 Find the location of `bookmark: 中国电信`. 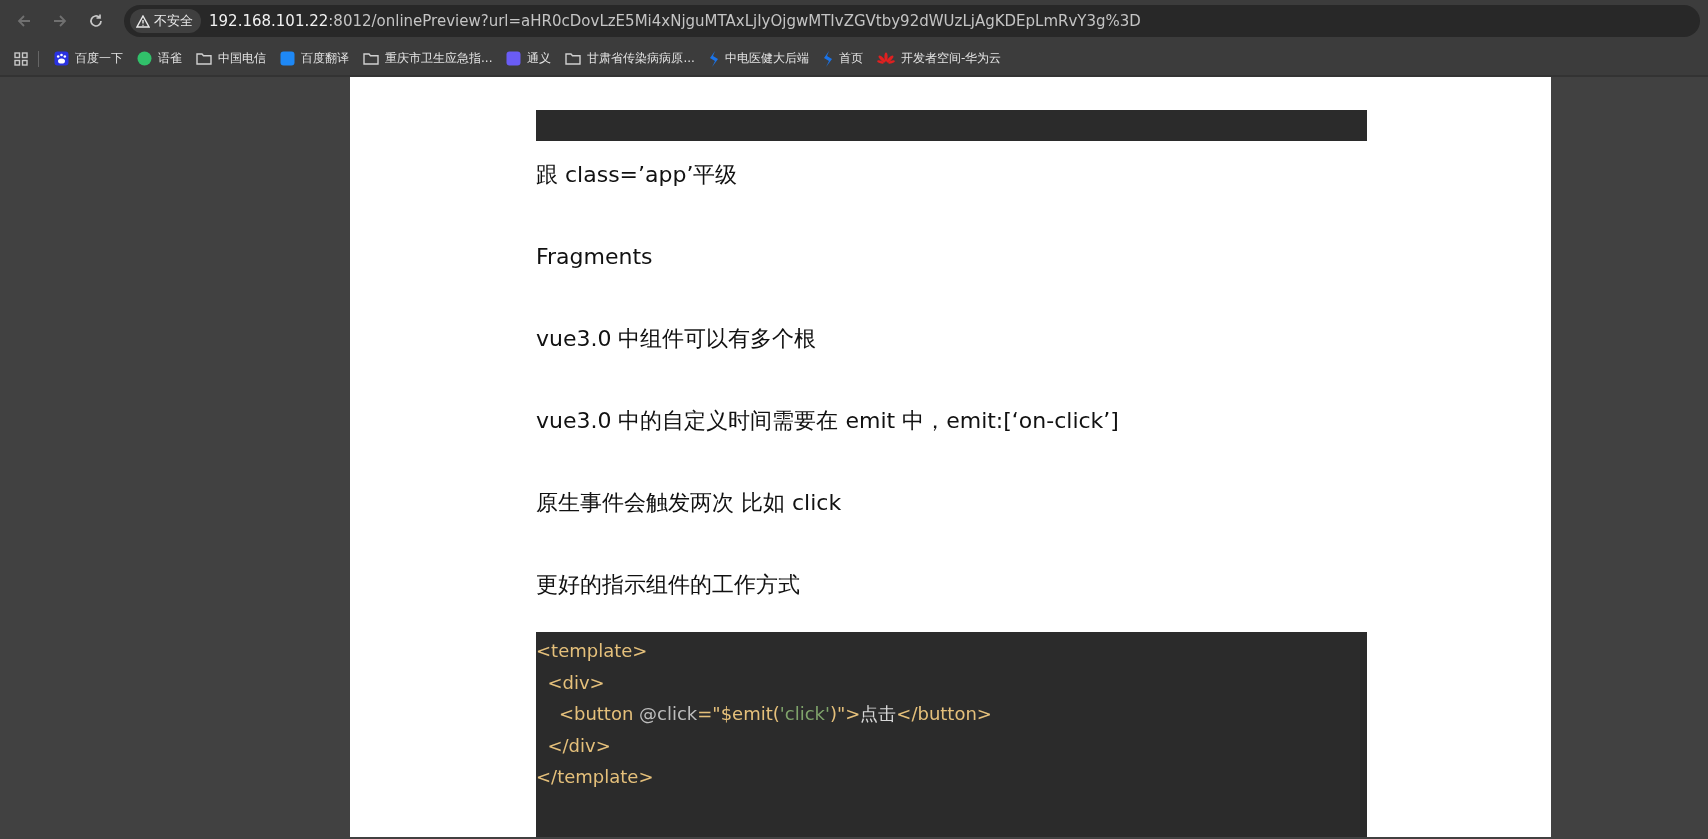

bookmark: 中国电信 is located at coordinates (231, 58).